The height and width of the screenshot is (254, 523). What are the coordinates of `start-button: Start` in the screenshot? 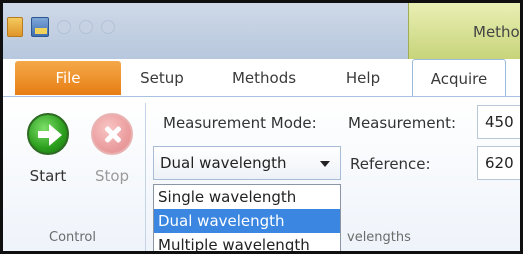 It's located at (48, 148).